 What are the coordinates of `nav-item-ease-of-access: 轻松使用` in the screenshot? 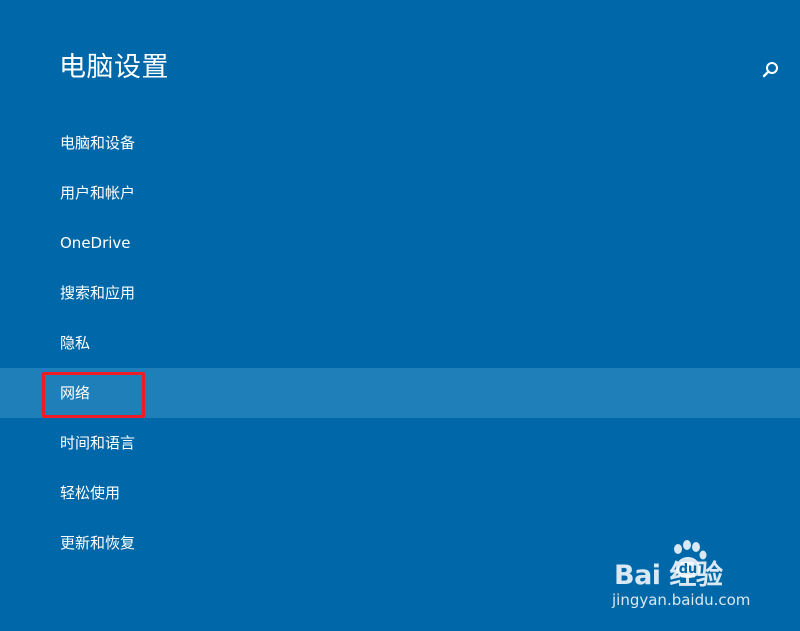 It's located at (400, 493).